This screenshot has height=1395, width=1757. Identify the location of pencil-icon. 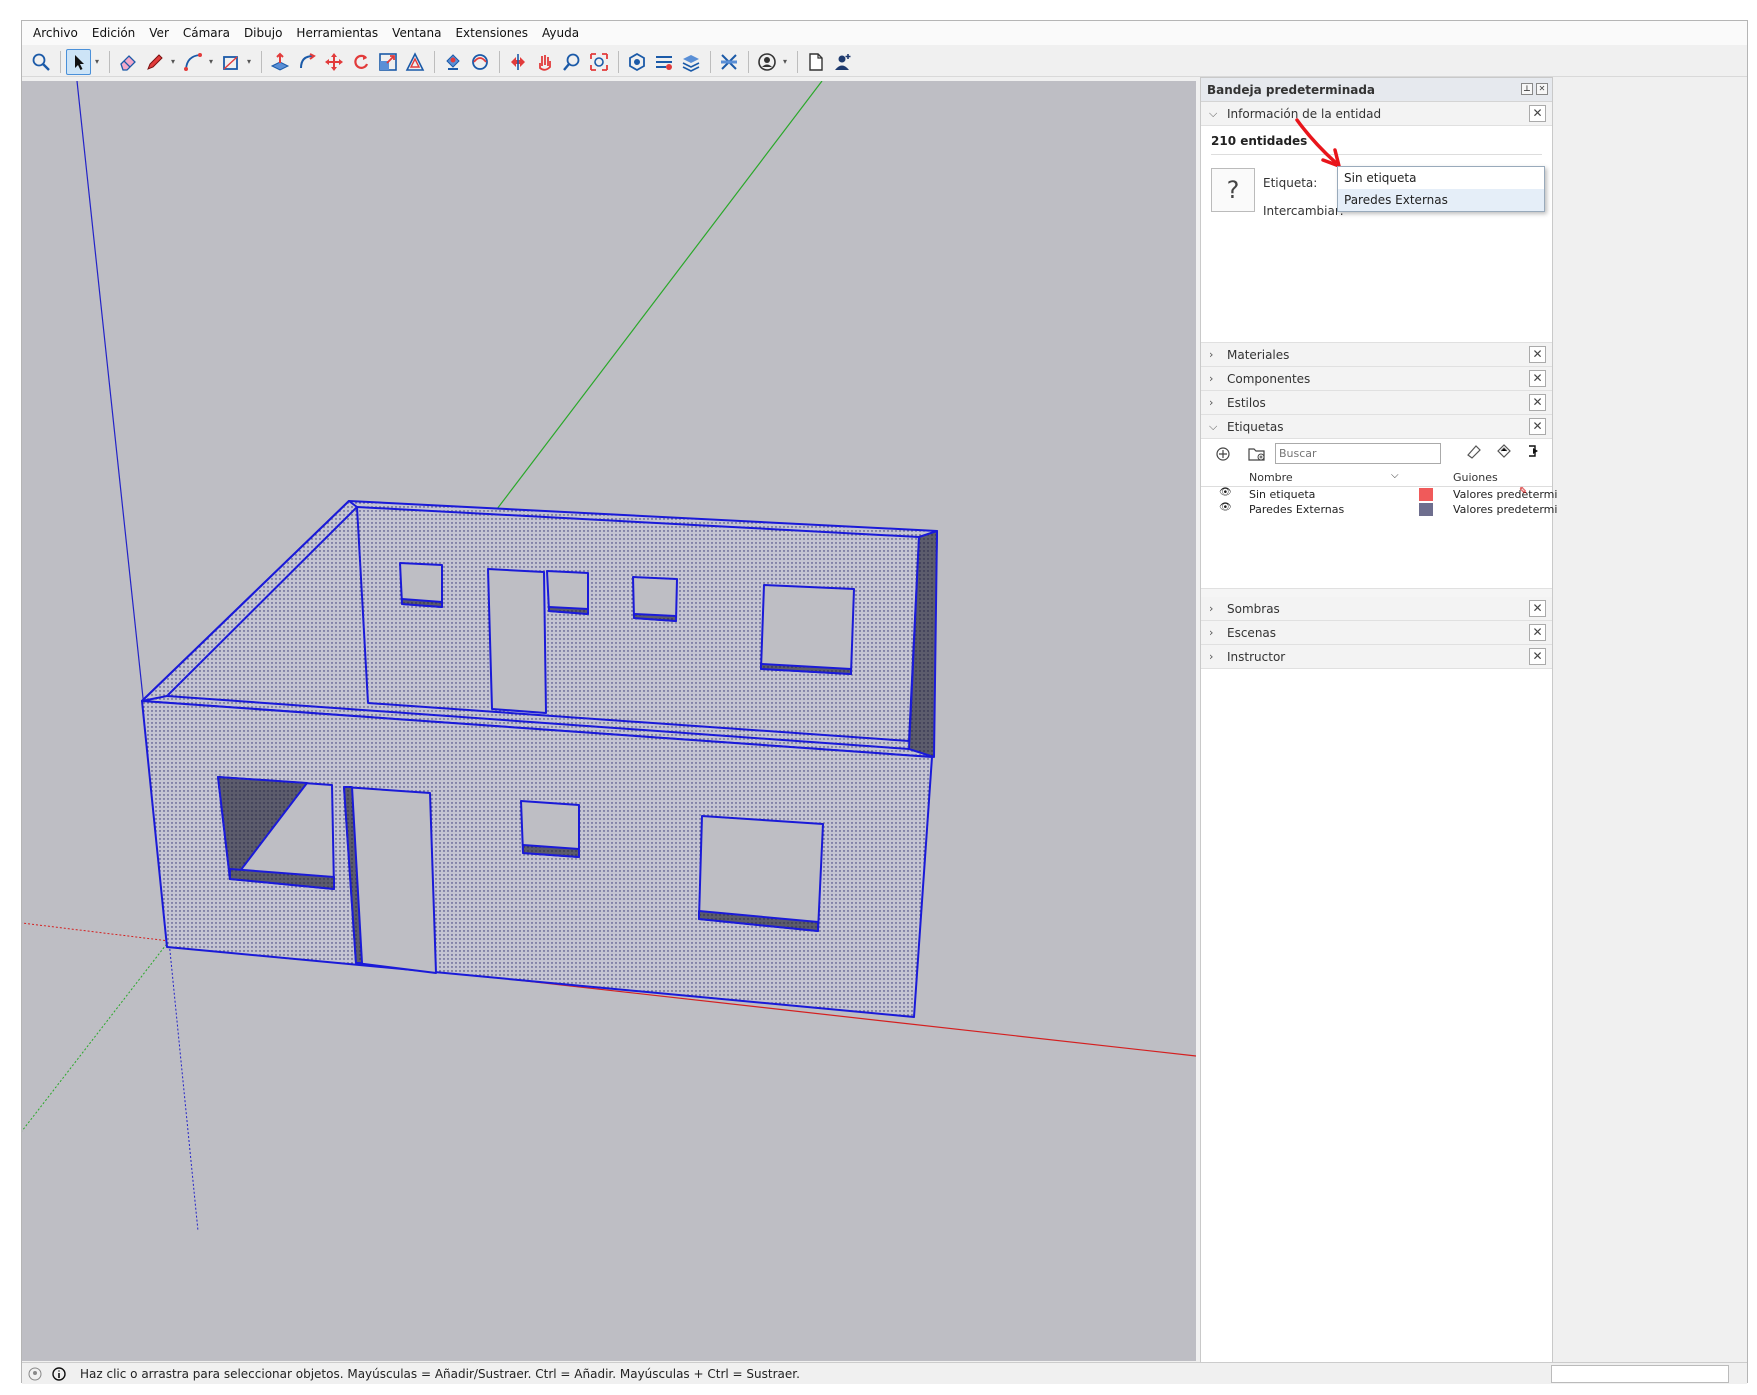
(154, 62).